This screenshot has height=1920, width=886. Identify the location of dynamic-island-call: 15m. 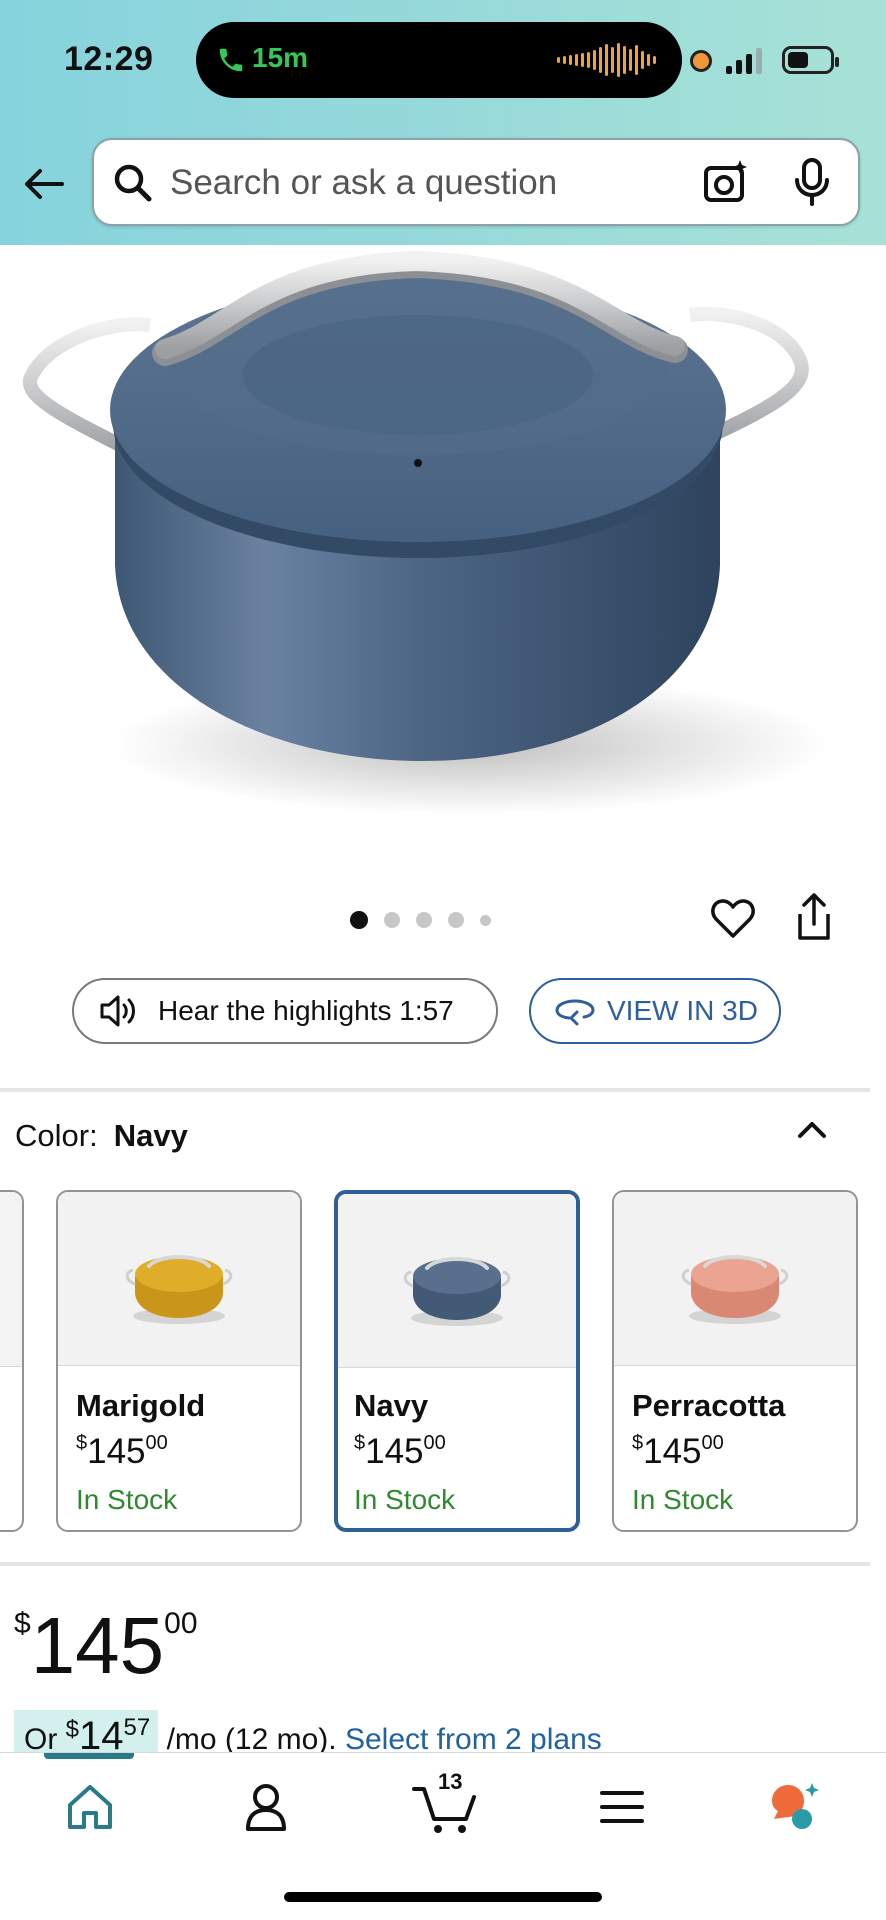
(439, 60).